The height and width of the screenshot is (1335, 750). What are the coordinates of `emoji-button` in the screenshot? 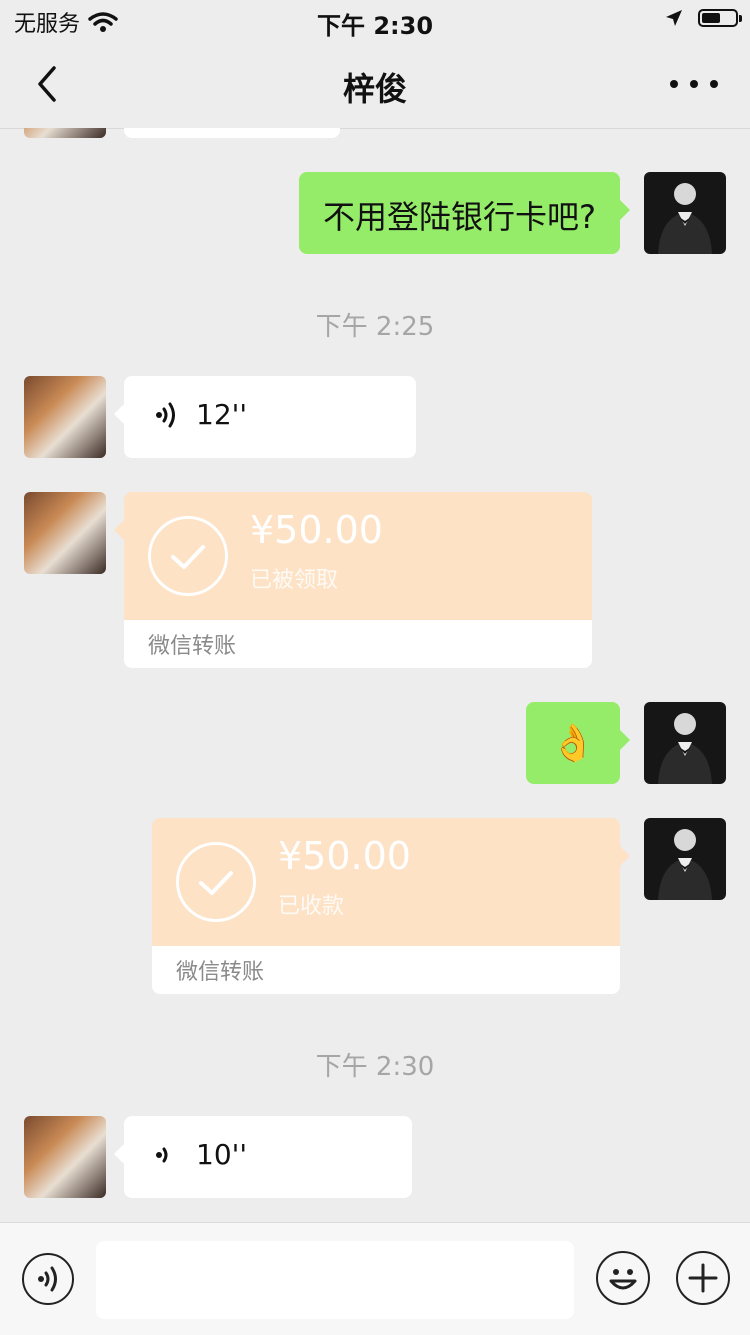 It's located at (623, 1278).